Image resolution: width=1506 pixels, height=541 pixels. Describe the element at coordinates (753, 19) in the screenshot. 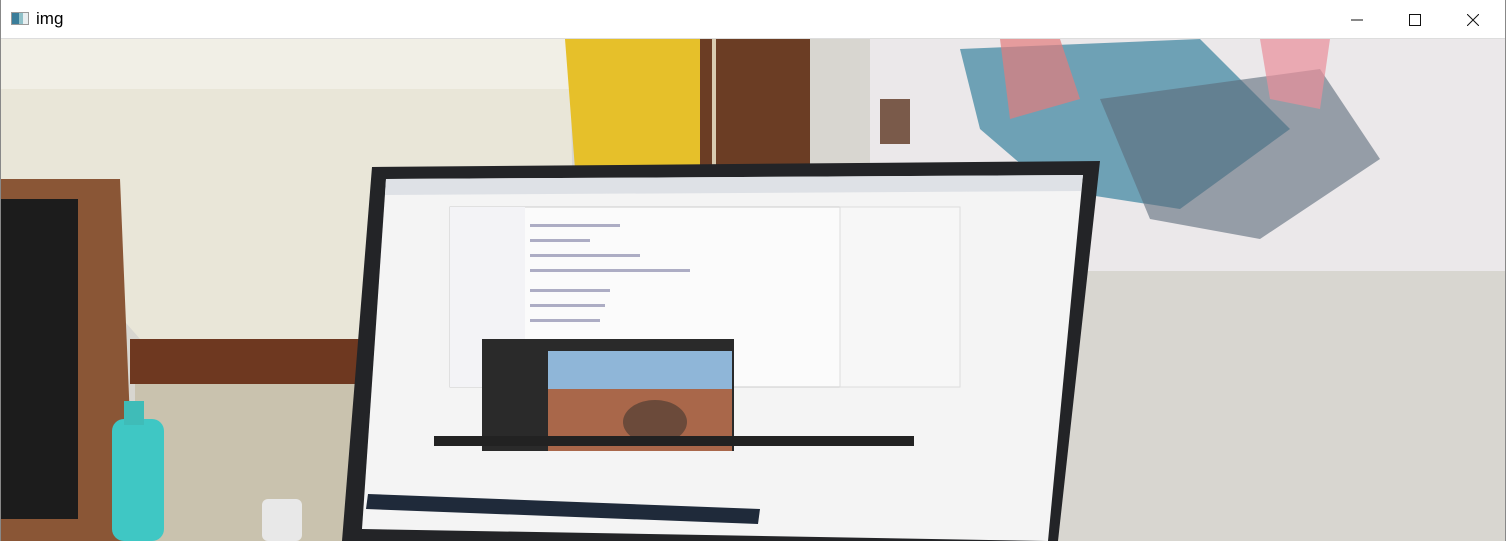

I see `title-bar: img` at that location.